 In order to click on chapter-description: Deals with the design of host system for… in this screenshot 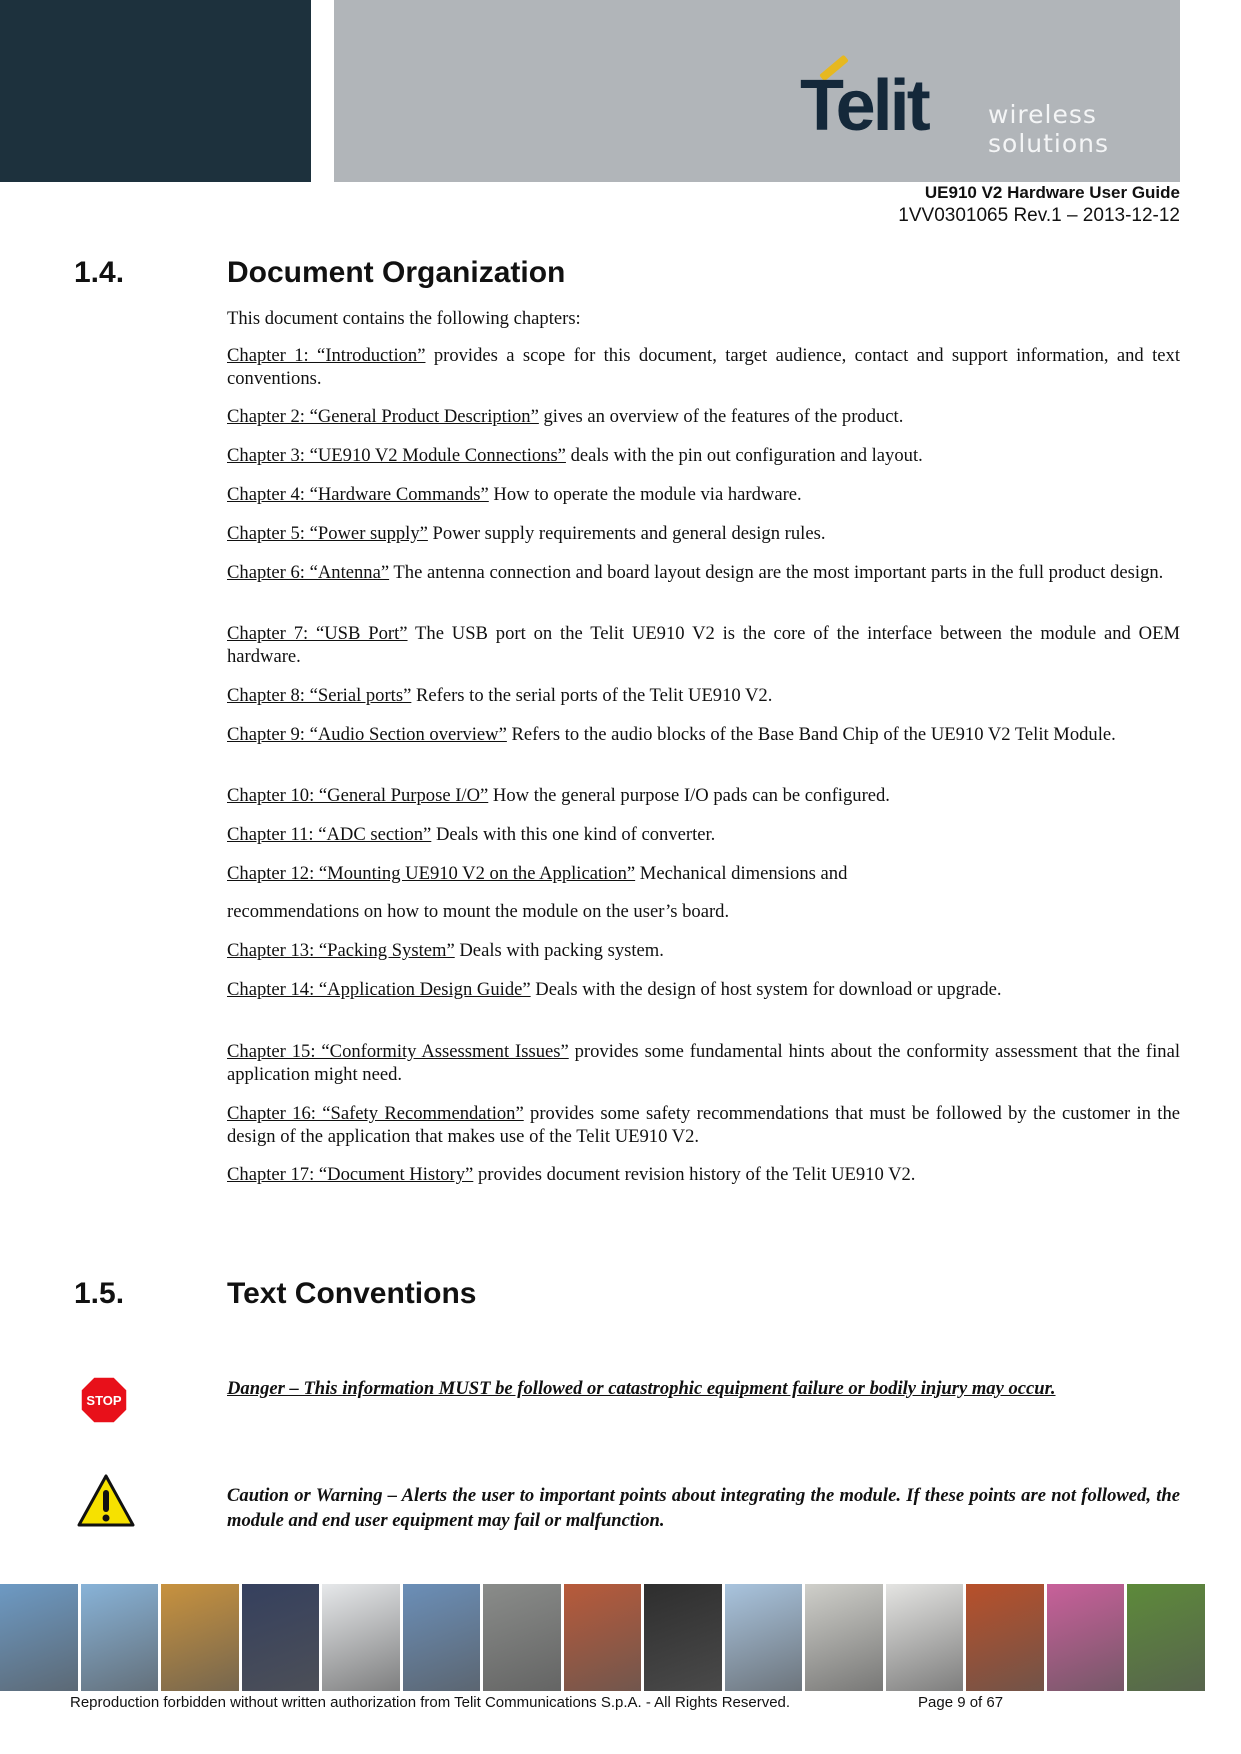, I will do `click(766, 989)`.